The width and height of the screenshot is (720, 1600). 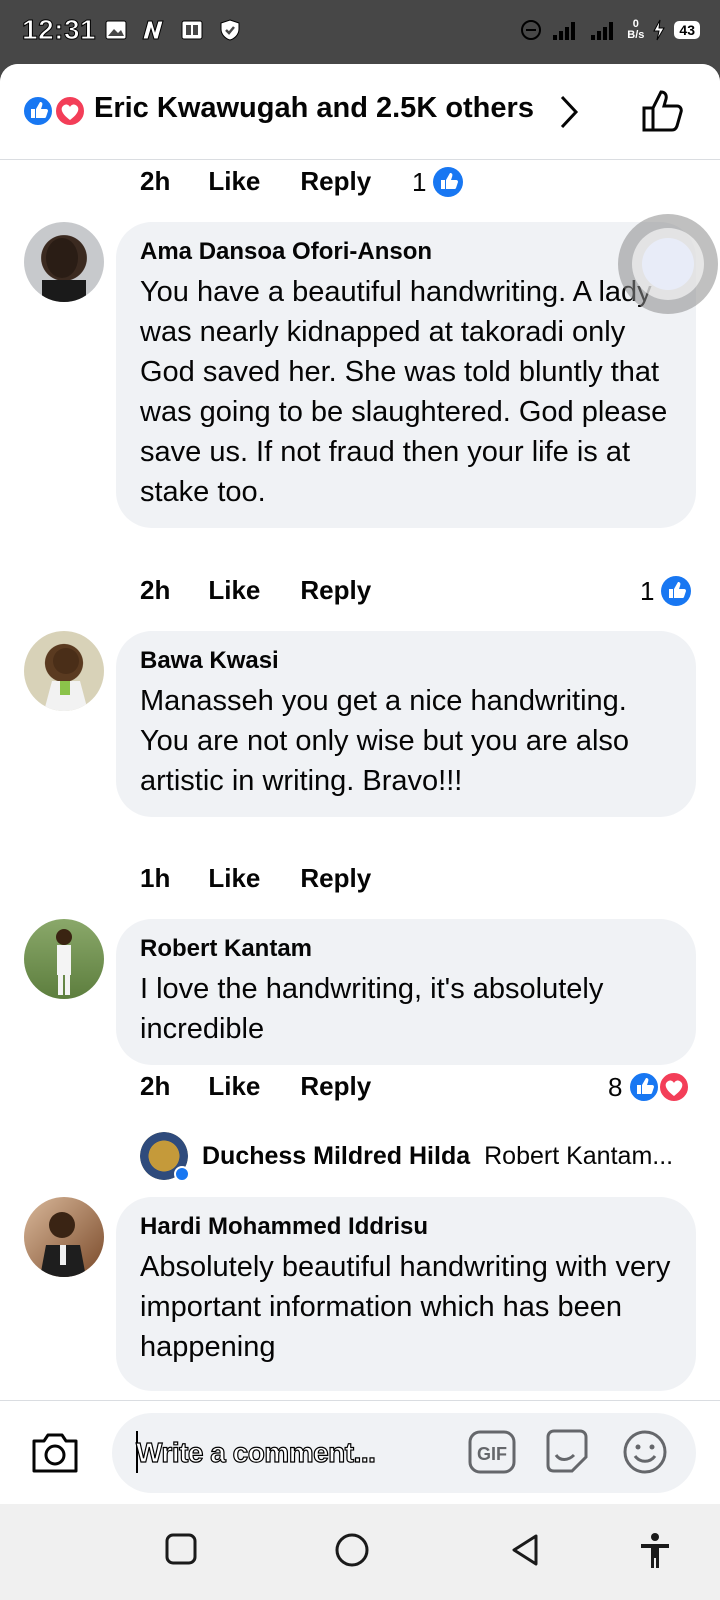 I want to click on battery-level: 43, so click(x=687, y=30).